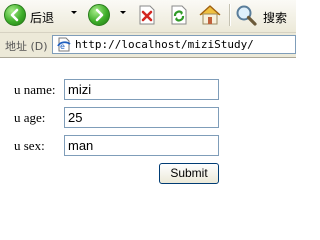 This screenshot has height=240, width=320. I want to click on submit-button: Submit, so click(189, 173).